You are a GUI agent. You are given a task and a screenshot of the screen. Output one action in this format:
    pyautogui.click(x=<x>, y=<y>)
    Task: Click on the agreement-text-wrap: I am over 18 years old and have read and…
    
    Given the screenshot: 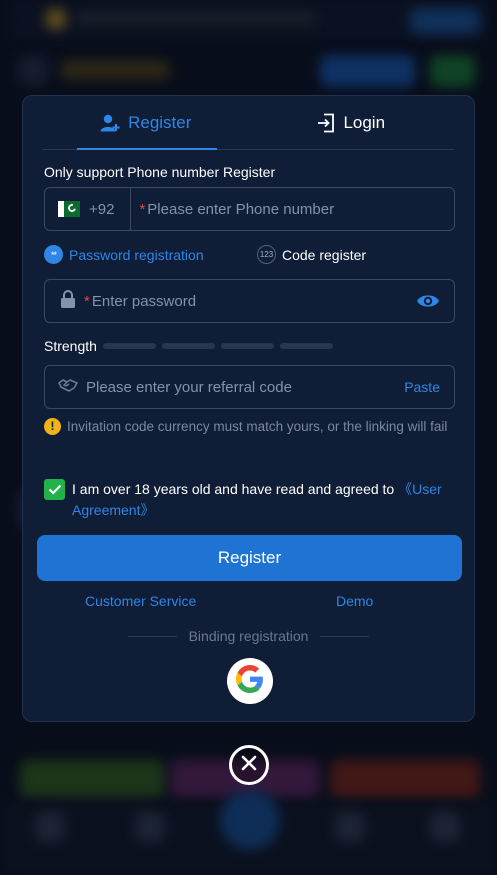 What is the action you would take?
    pyautogui.click(x=265, y=500)
    